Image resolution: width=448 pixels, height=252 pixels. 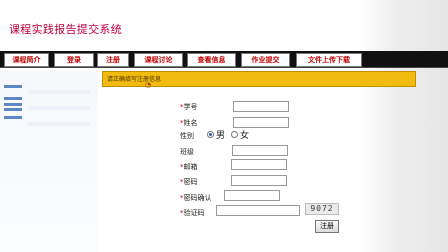 I want to click on main-nav: 课程简介 登录 注册 课程讨论 查看信息 作业提交 文件上传下载, so click(x=224, y=59).